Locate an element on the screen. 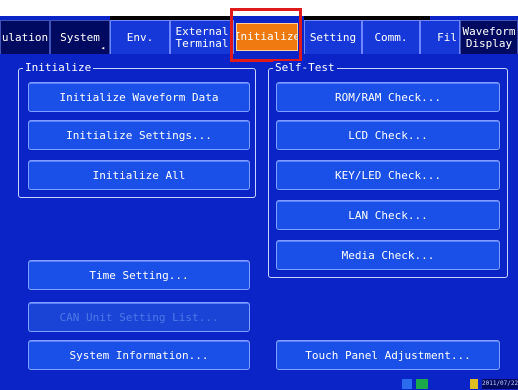 This screenshot has height=390, width=518. tab-file: Fil is located at coordinates (440, 37).